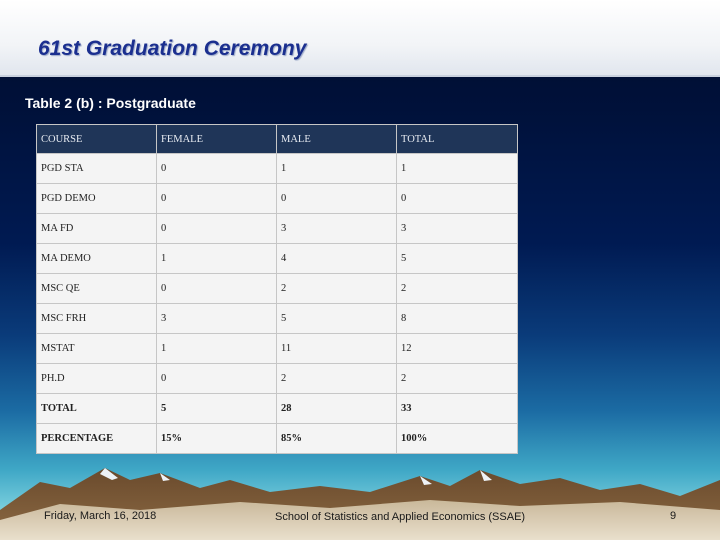 The height and width of the screenshot is (540, 720). I want to click on header-female: FEMALE, so click(216, 139).